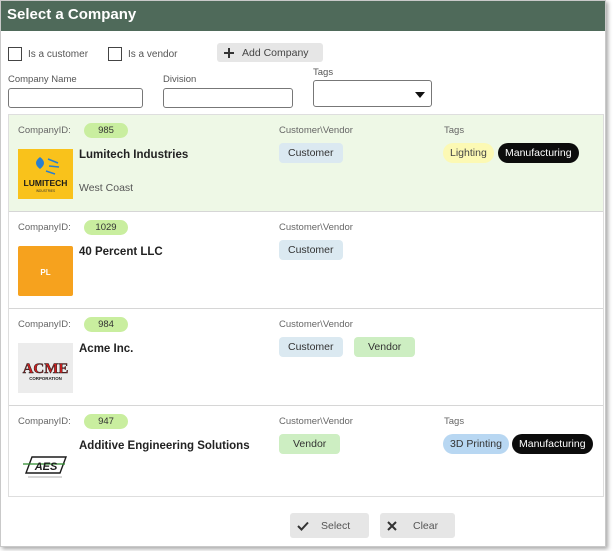 Image resolution: width=613 pixels, height=551 pixels. Describe the element at coordinates (180, 79) in the screenshot. I see `division-label: Division` at that location.